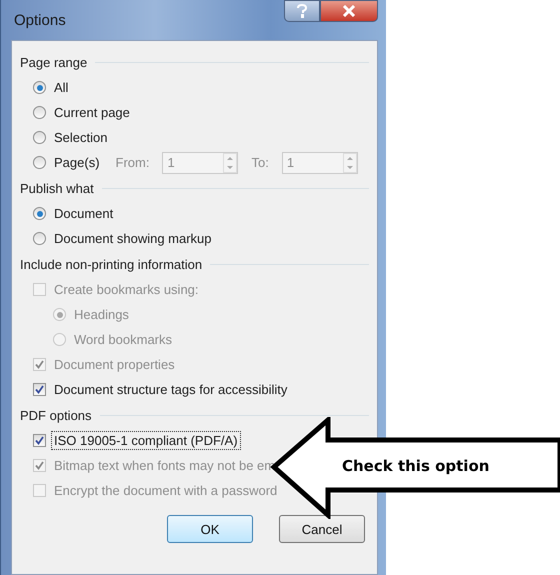 Image resolution: width=560 pixels, height=575 pixels. What do you see at coordinates (92, 113) in the screenshot?
I see `option-label: Current page` at bounding box center [92, 113].